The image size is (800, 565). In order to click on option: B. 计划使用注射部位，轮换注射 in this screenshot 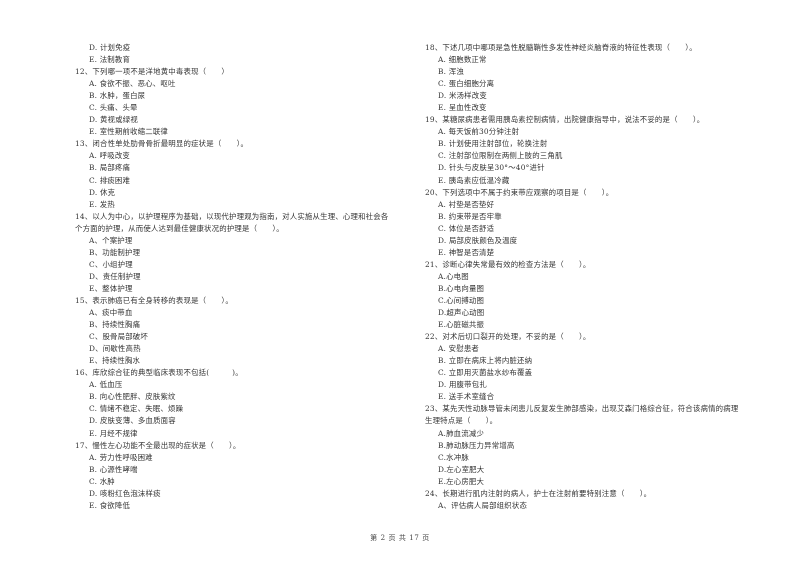, I will do `click(493, 144)`.